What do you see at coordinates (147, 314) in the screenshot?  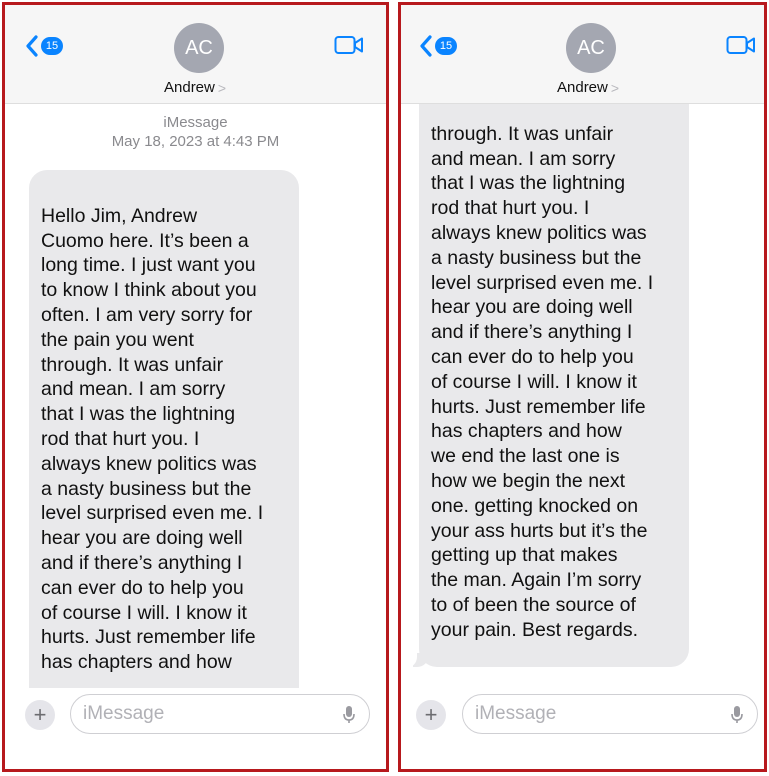 I see `message-line: often. I am very sorry for` at bounding box center [147, 314].